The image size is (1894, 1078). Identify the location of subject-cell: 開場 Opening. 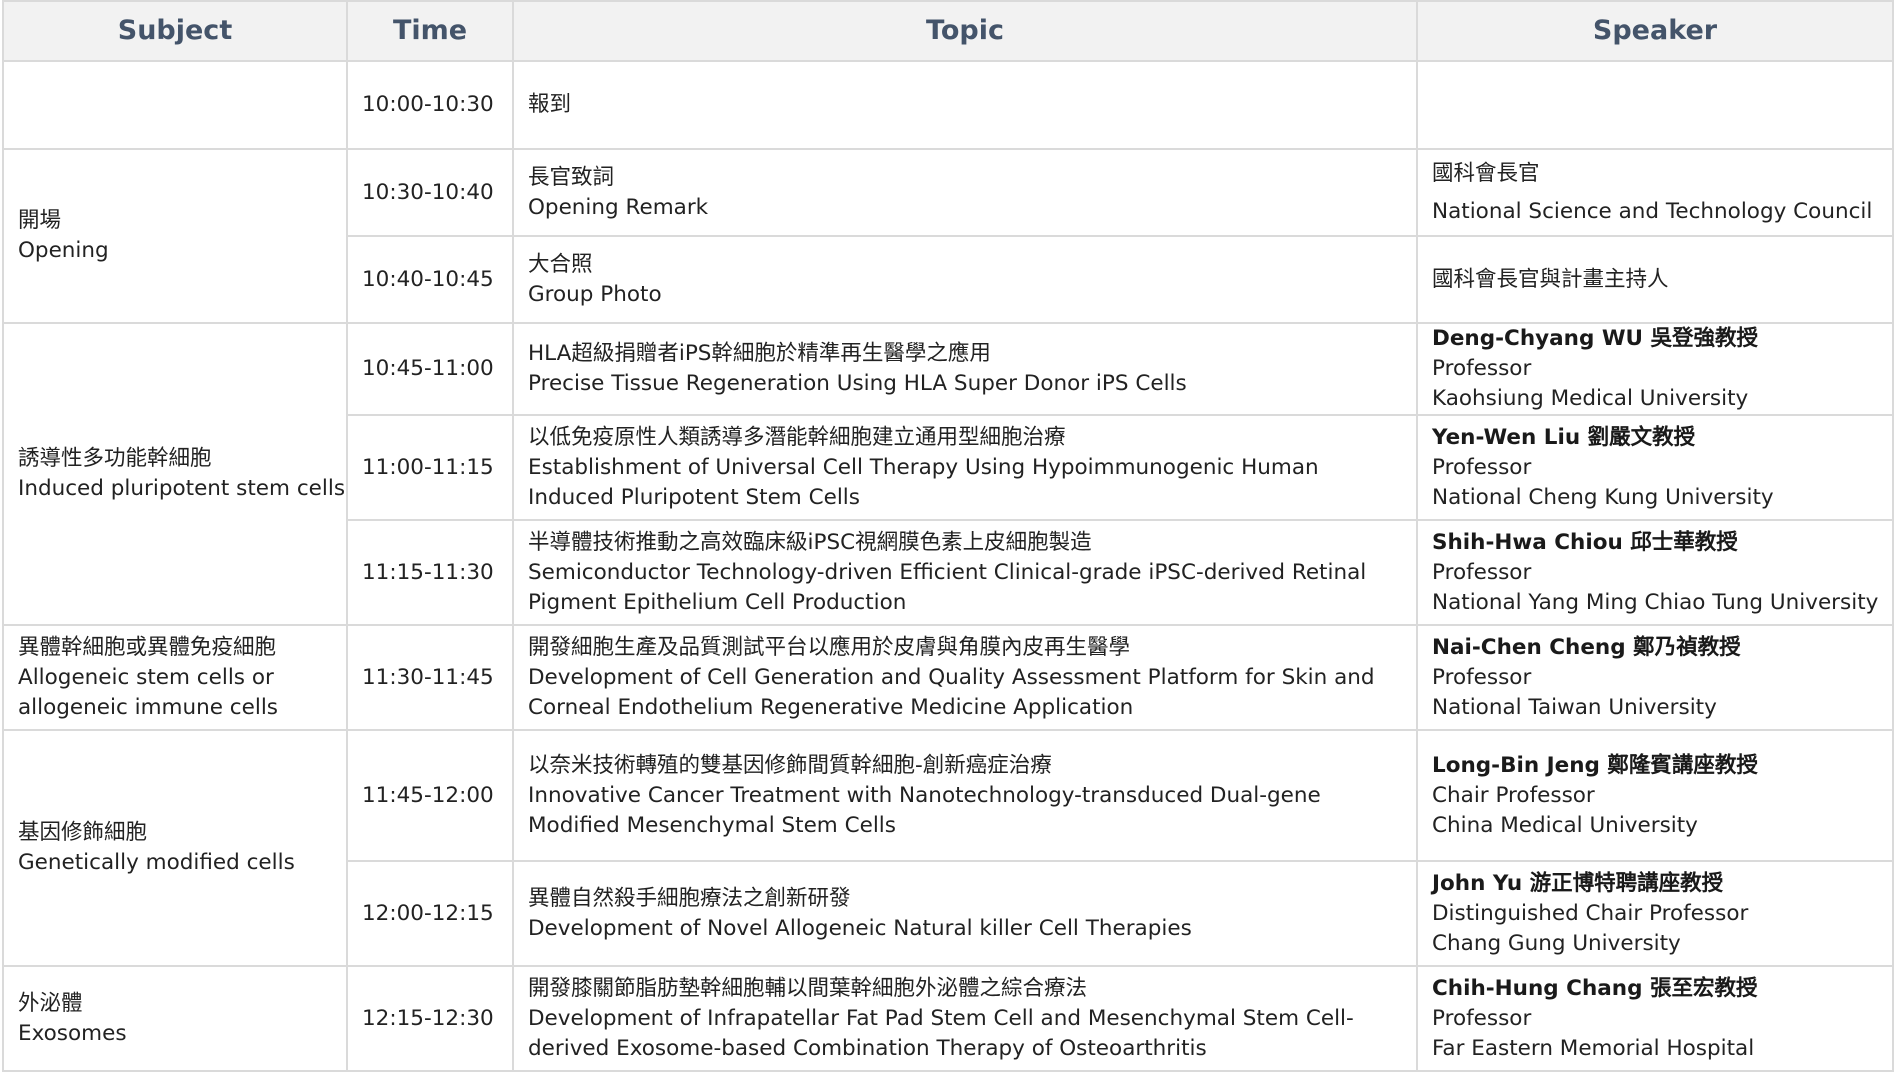
(175, 236).